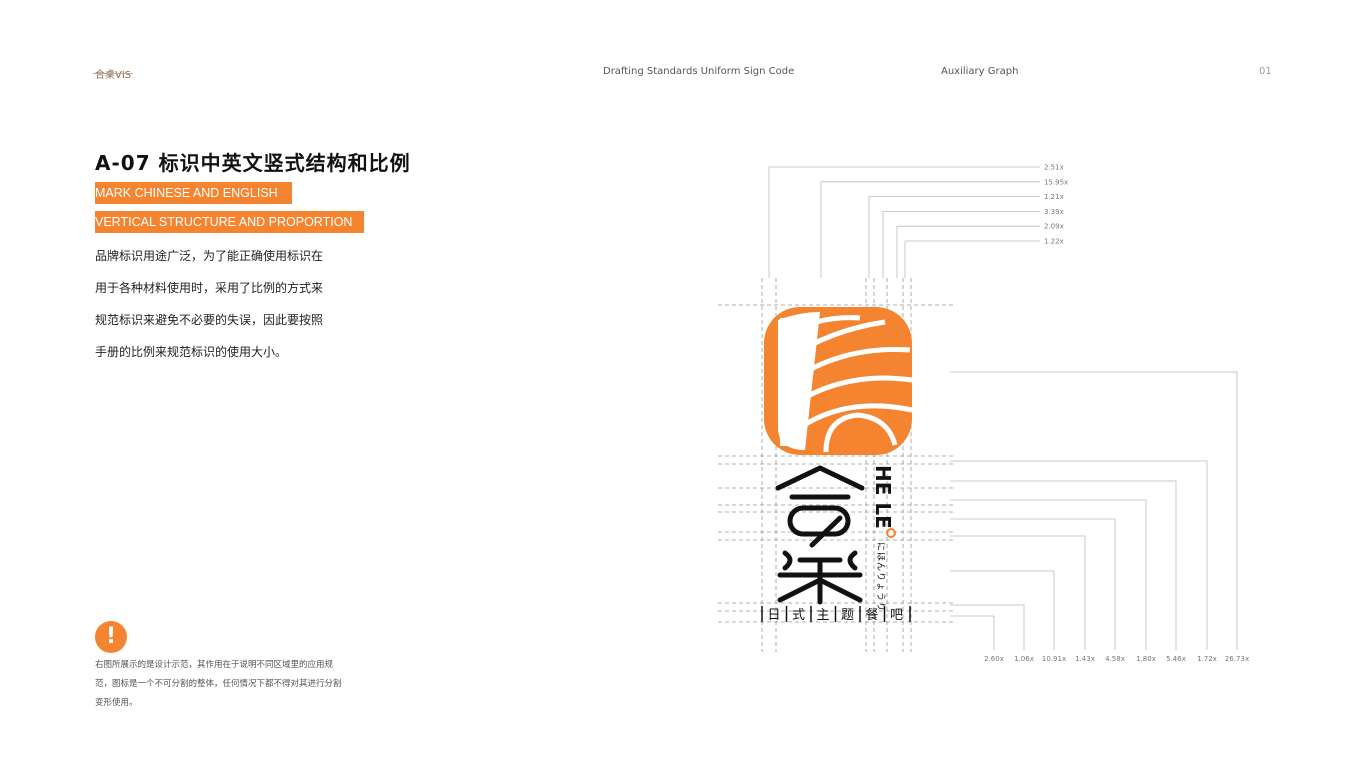 Image resolution: width=1366 pixels, height=768 pixels. What do you see at coordinates (822, 615) in the screenshot?
I see `tagline-char: 主` at bounding box center [822, 615].